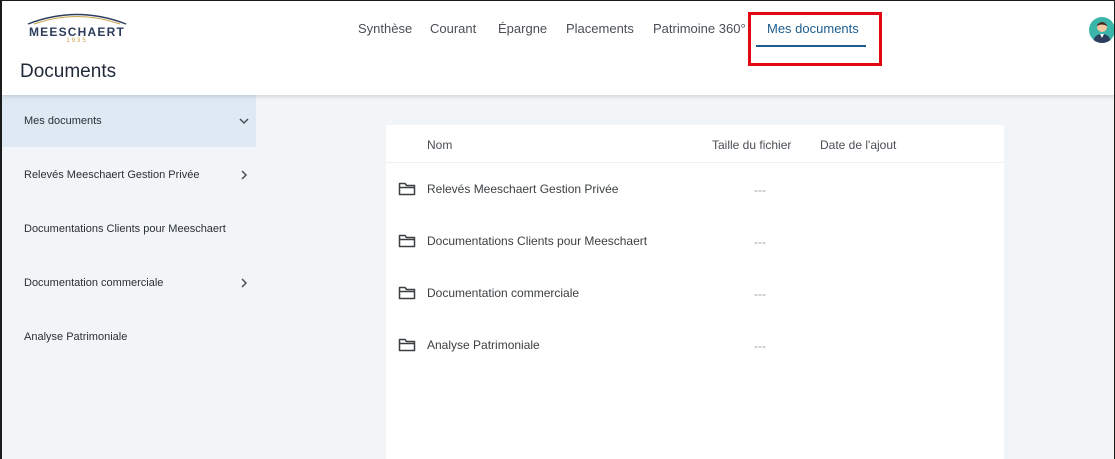  I want to click on table-row: Analyse Patrimoniale ---, so click(695, 347).